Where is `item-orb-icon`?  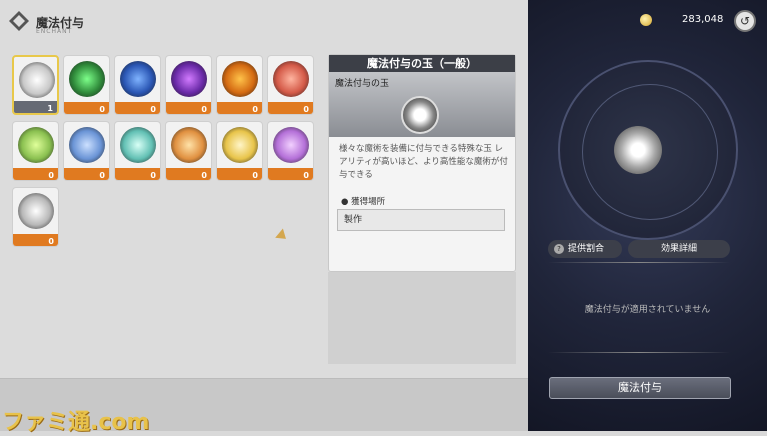 item-orb-icon is located at coordinates (420, 115).